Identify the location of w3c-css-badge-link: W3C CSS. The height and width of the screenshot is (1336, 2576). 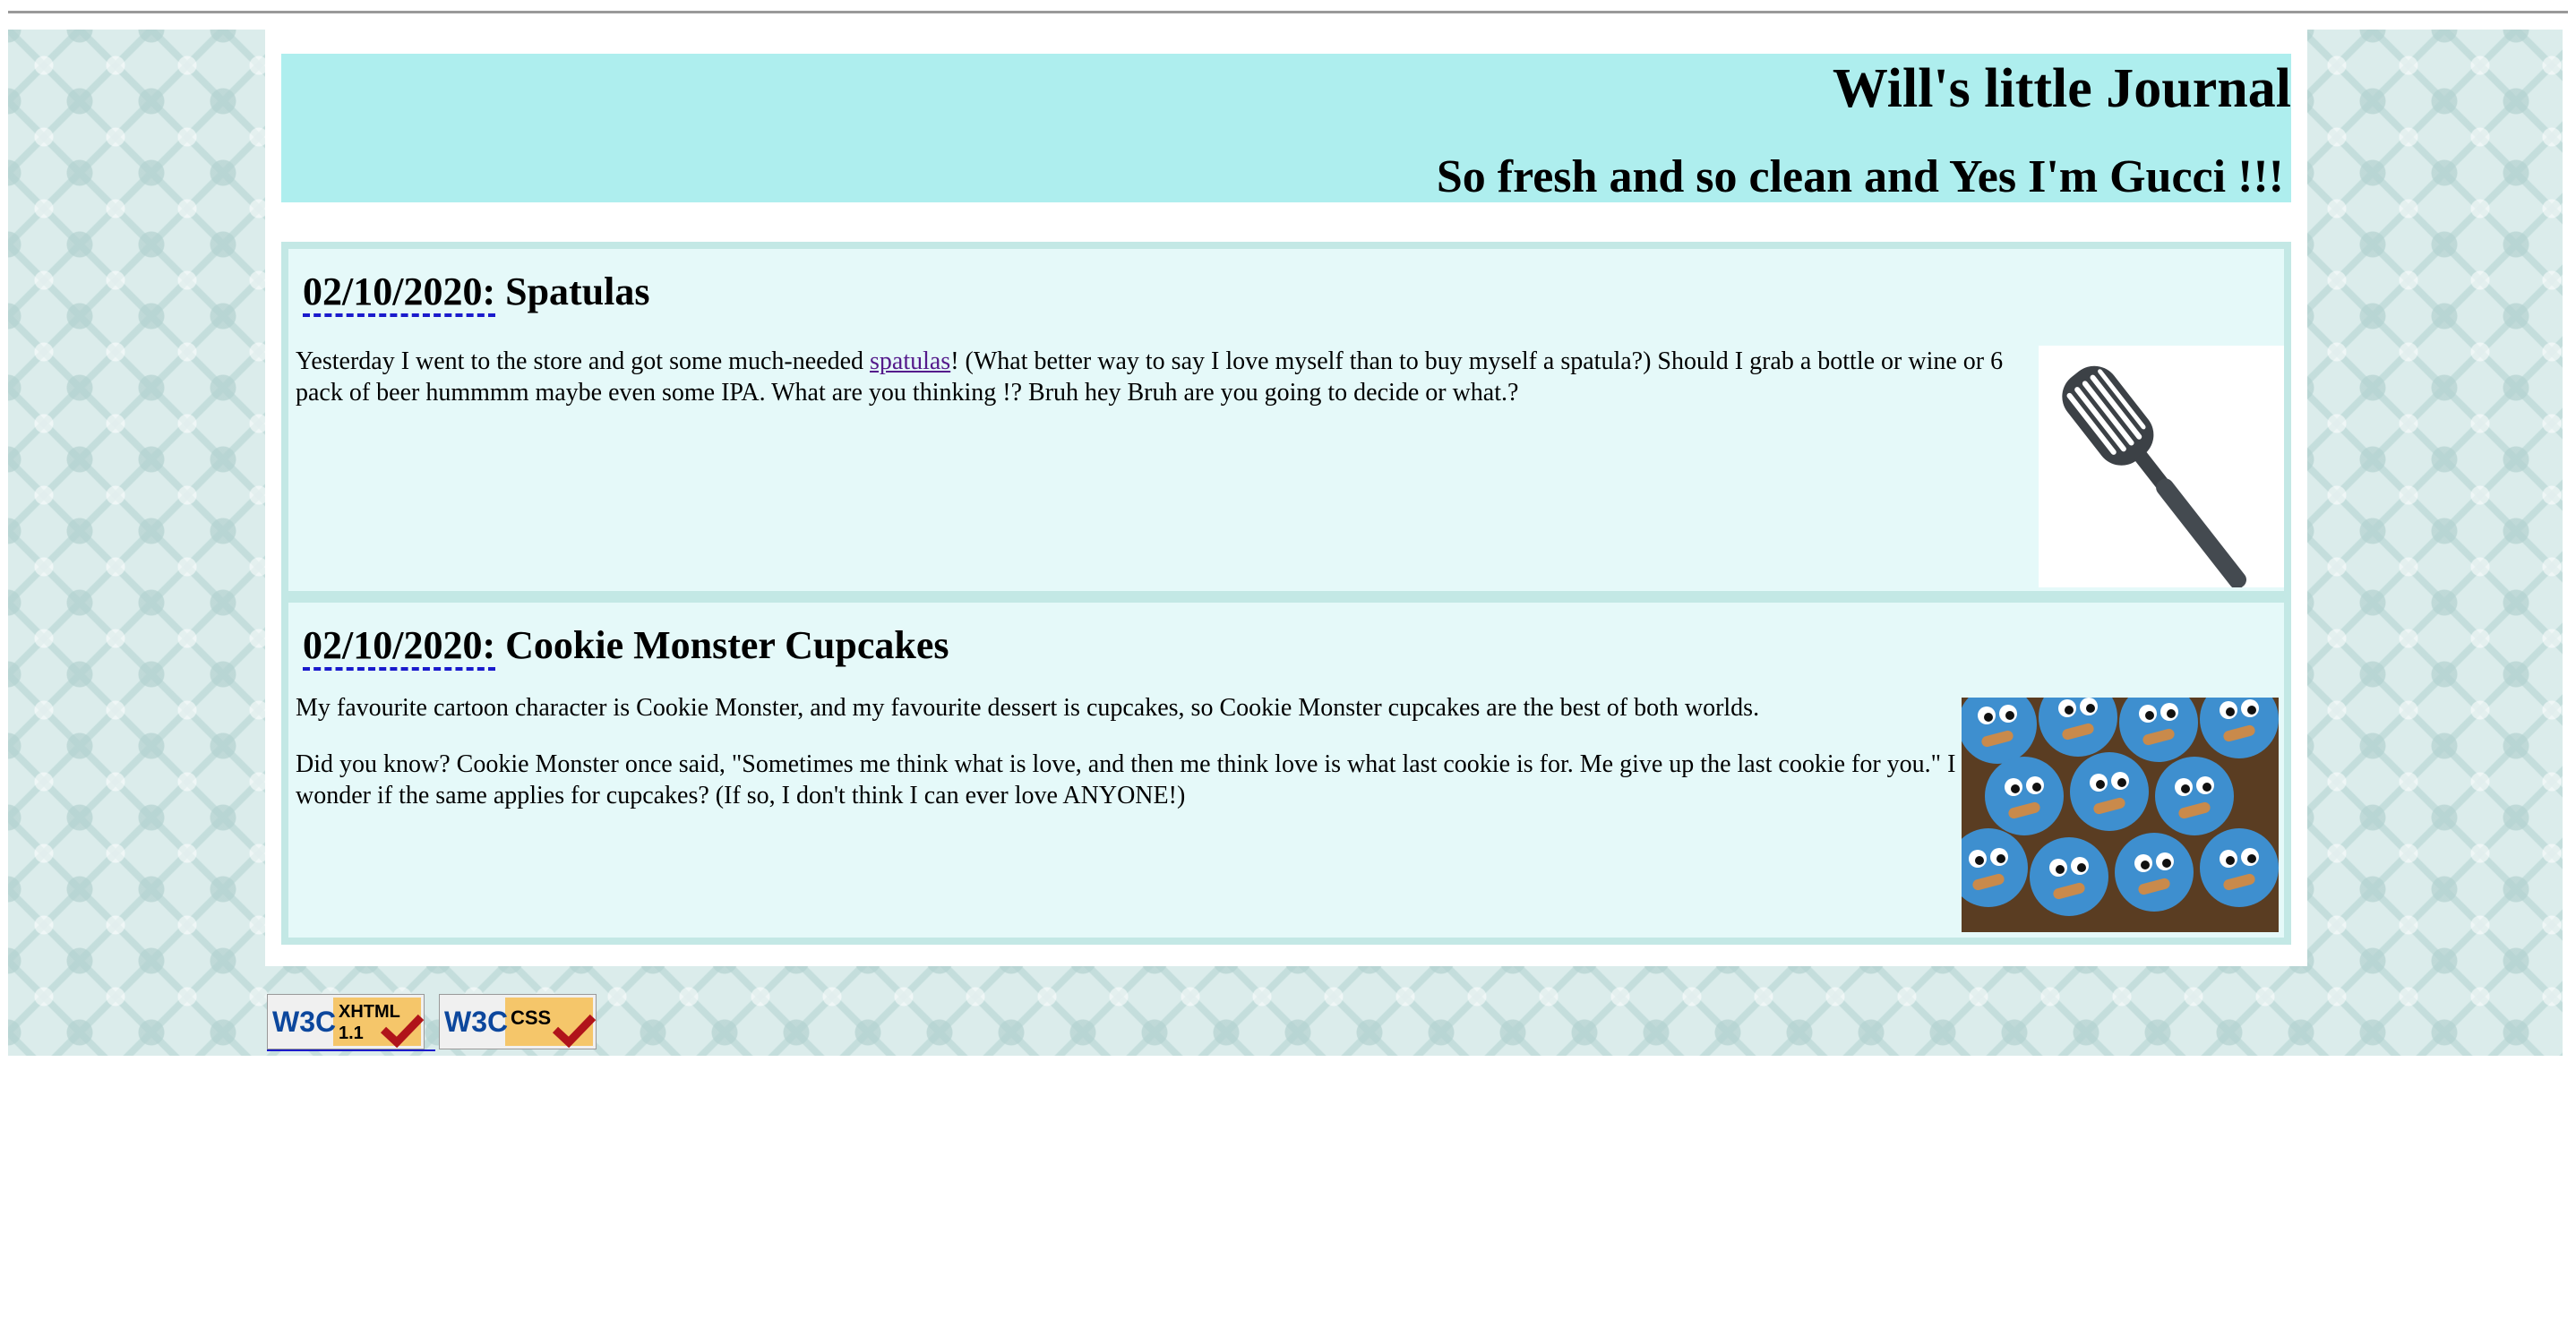
(522, 1022).